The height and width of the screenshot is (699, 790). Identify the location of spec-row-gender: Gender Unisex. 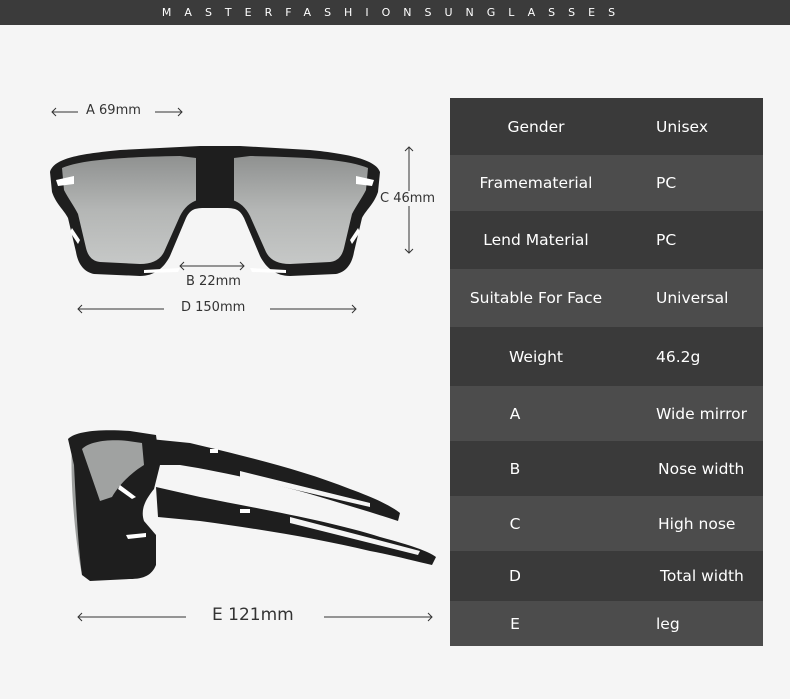
(606, 126).